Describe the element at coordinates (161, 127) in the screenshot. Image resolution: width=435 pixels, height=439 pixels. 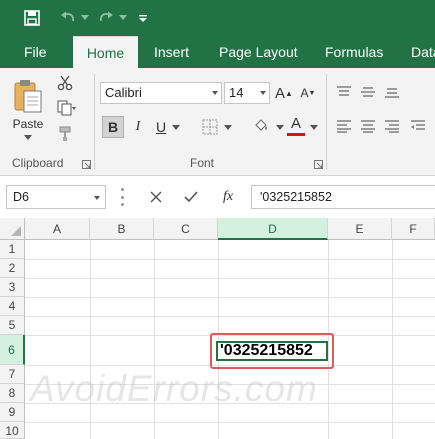
I see `underline-button: U` at that location.